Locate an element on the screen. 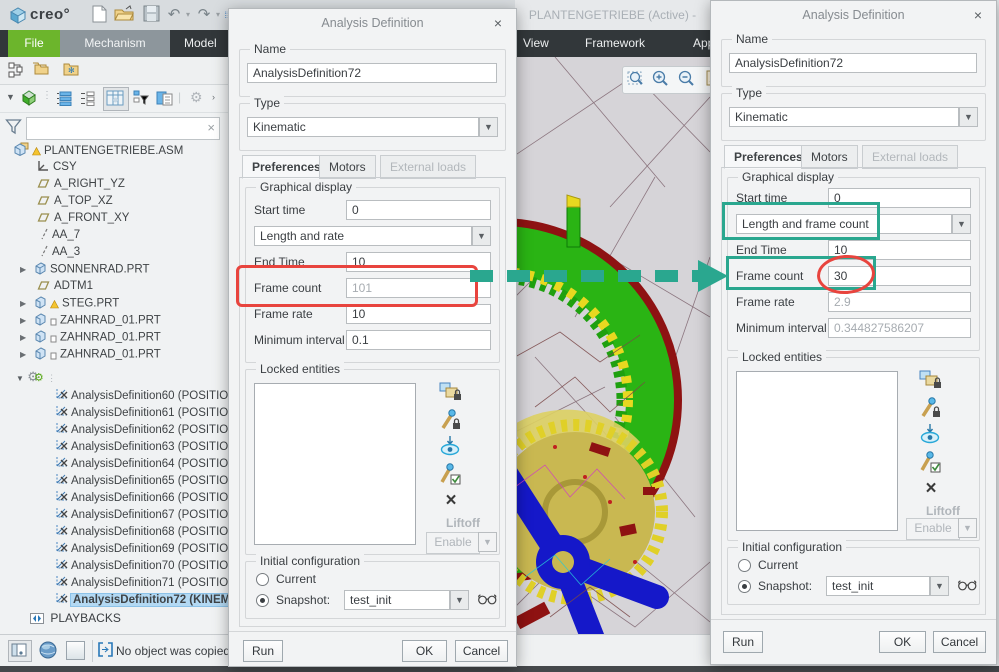 Image resolution: width=999 pixels, height=672 pixels. tree-item: ADTM1 is located at coordinates (114, 286).